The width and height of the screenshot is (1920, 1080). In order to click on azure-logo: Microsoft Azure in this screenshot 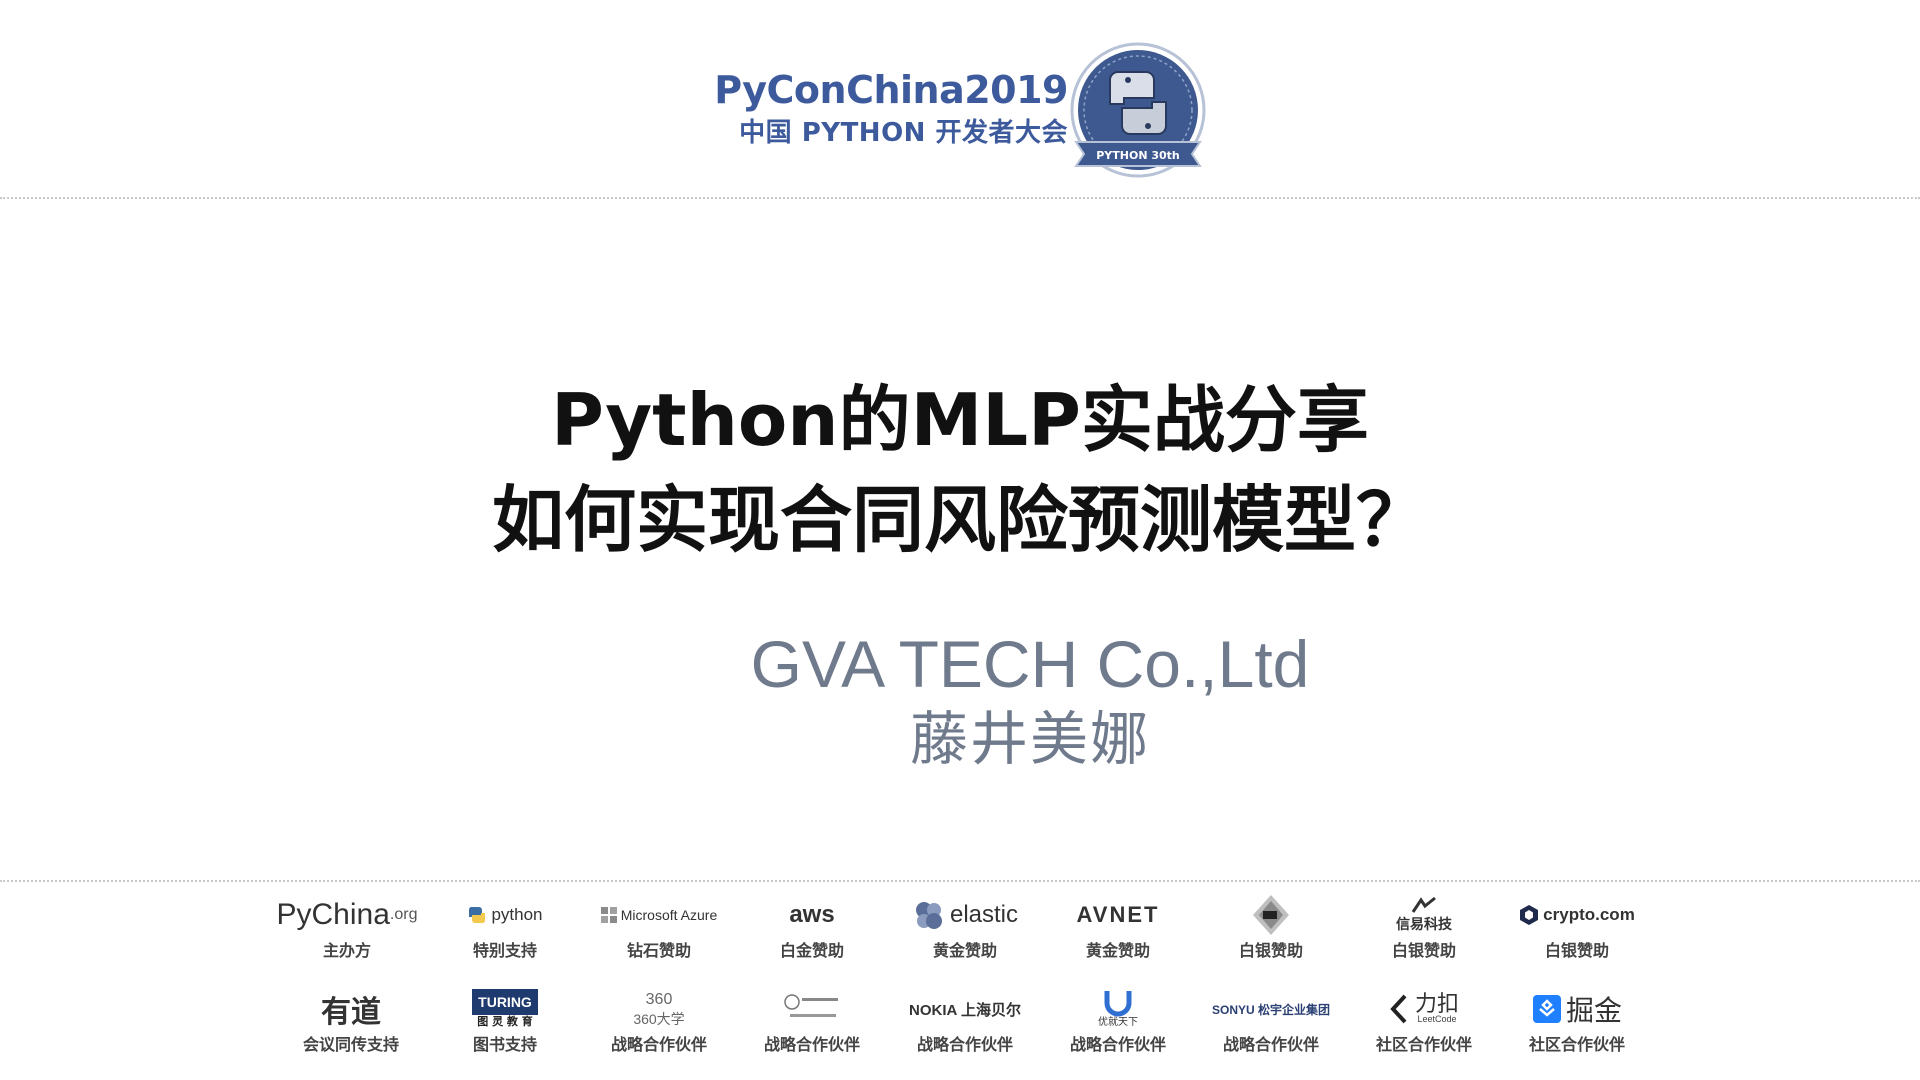, I will do `click(659, 915)`.